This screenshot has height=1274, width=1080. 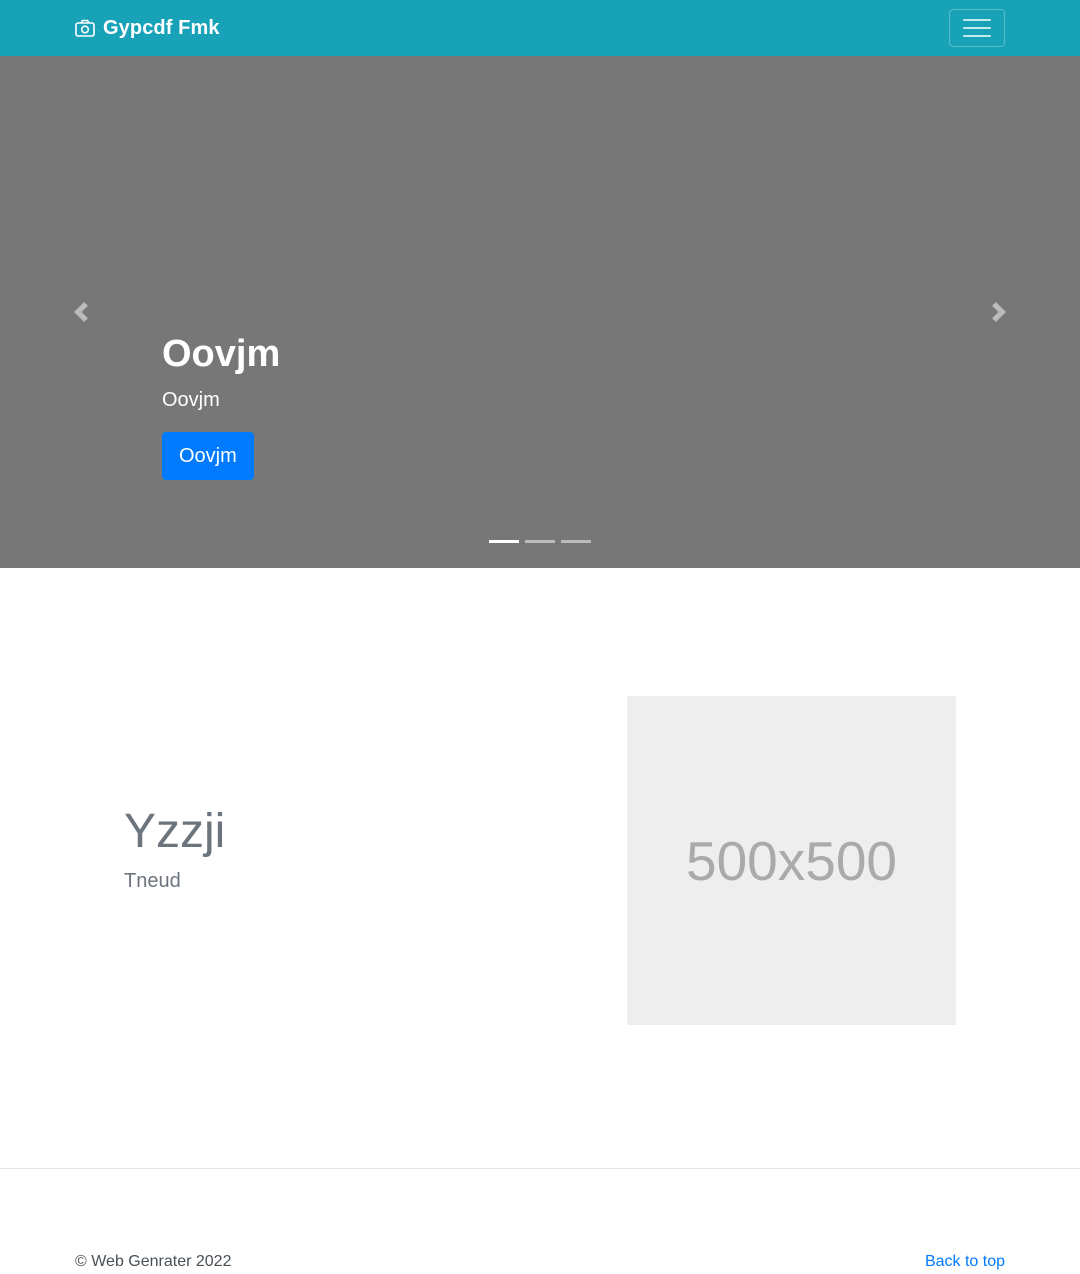 What do you see at coordinates (221, 406) in the screenshot?
I see `carousel-caption: Oovjm Oovjm Oovjm` at bounding box center [221, 406].